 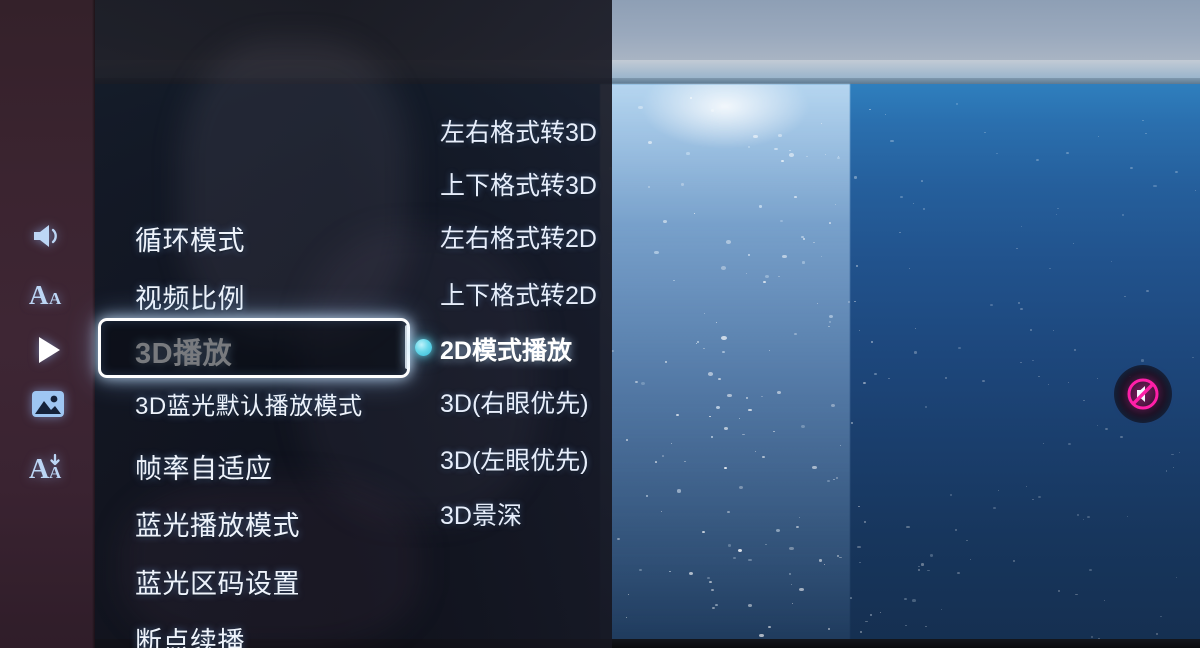 I want to click on rail-icon-audio, so click(x=48, y=236).